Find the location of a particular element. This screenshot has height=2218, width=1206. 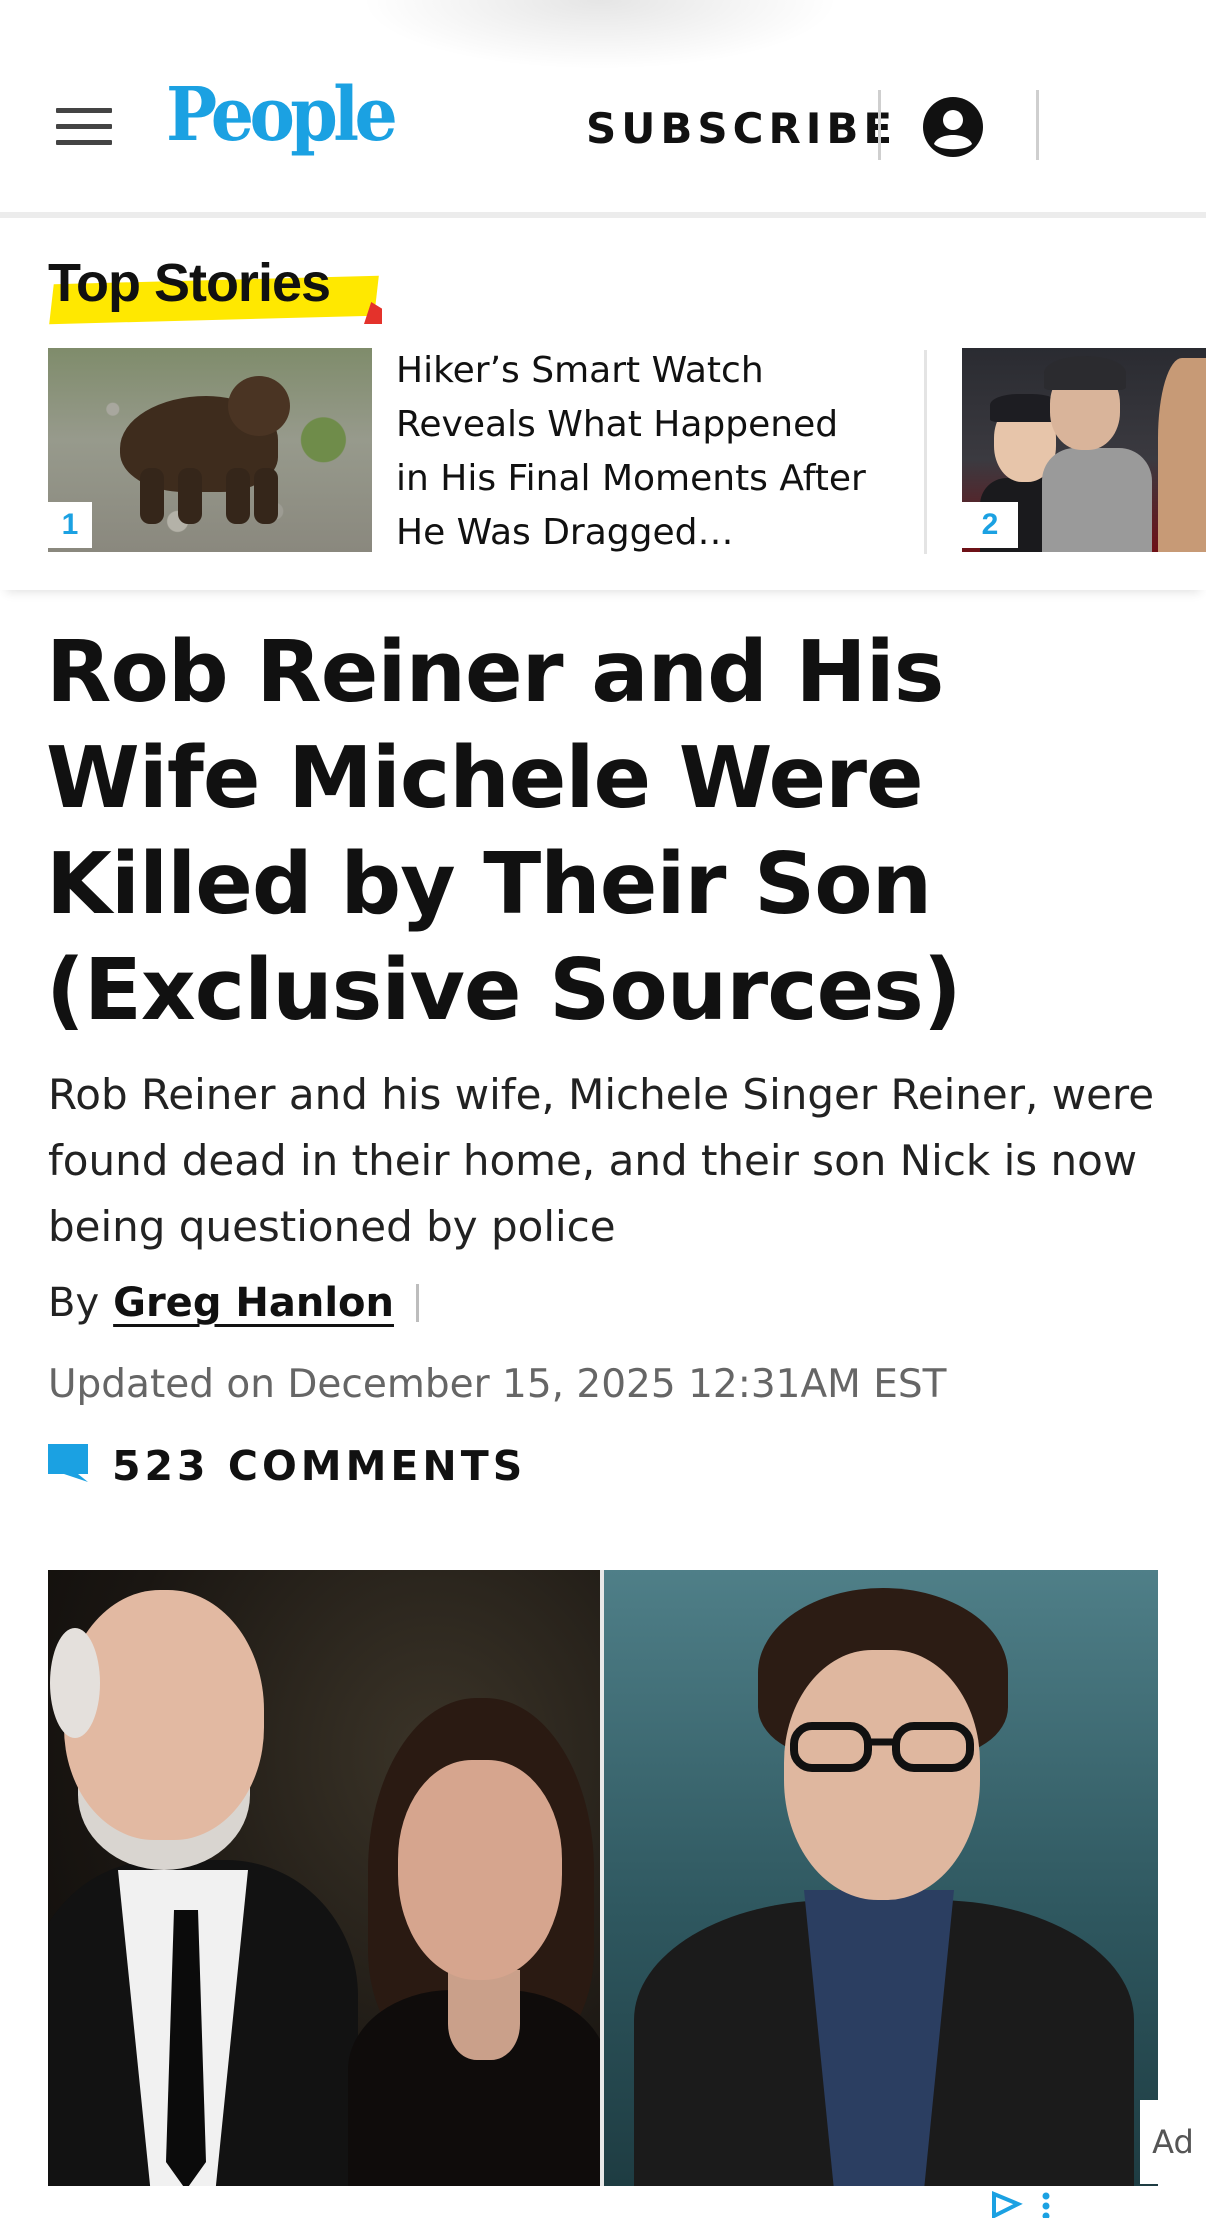

comment-icon is located at coordinates (68, 1463).